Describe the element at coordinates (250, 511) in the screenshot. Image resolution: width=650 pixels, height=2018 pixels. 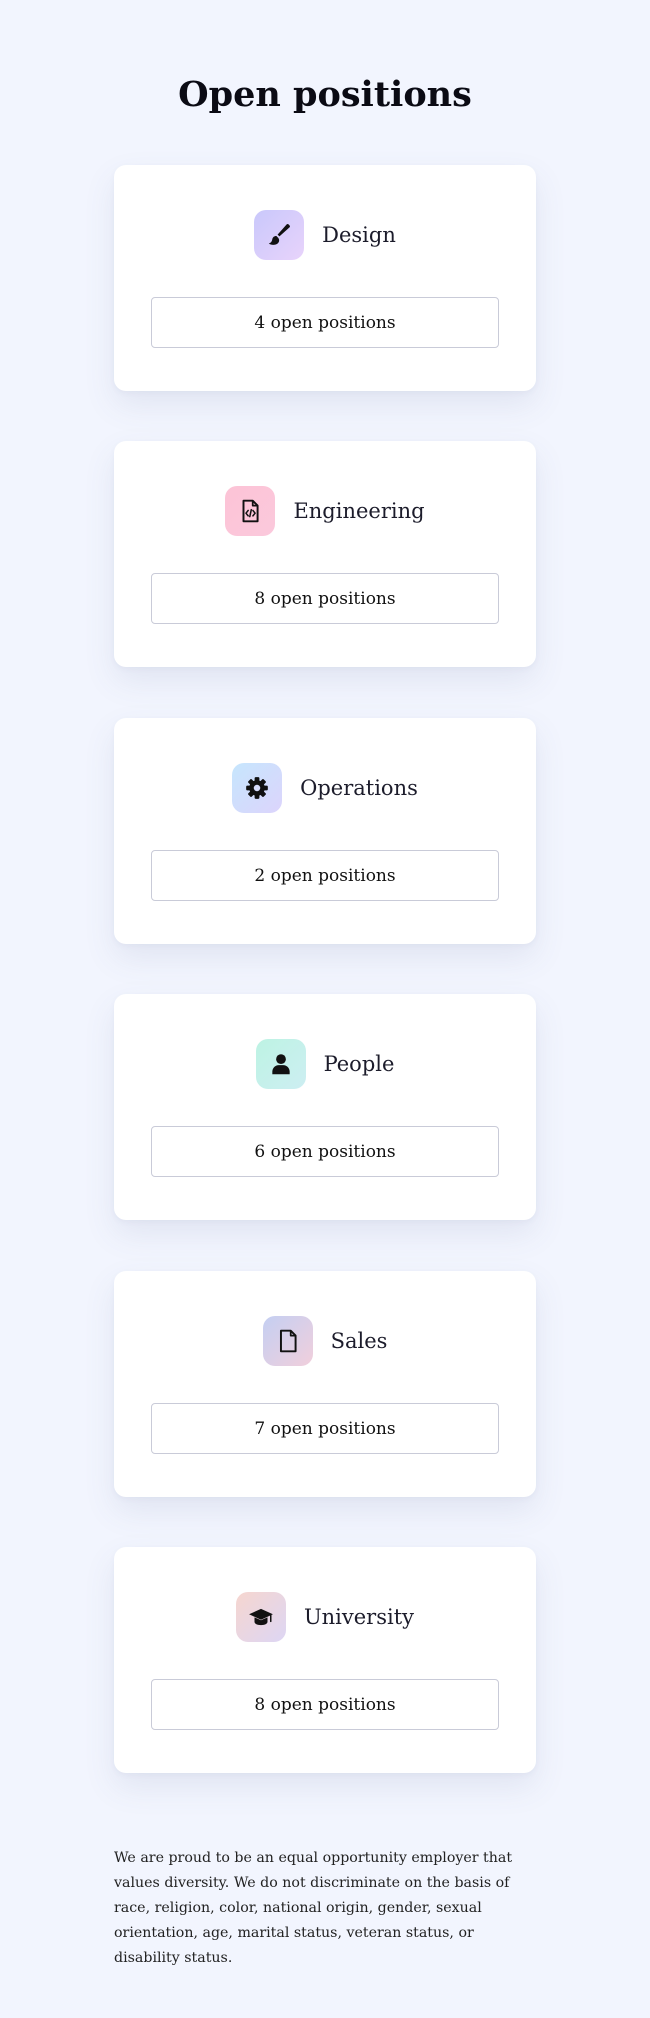
I see `code-file-icon` at that location.